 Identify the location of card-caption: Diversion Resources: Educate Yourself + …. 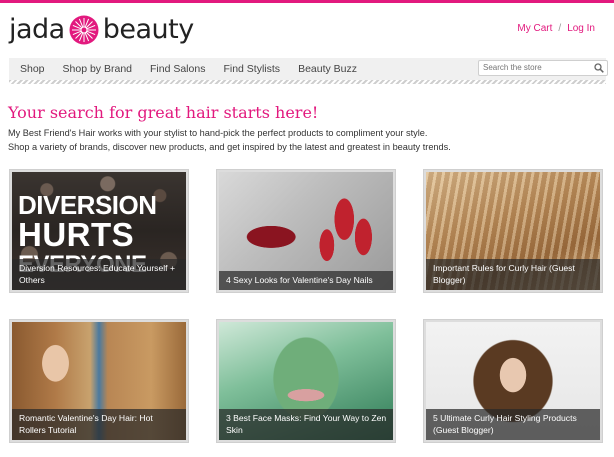
(99, 274).